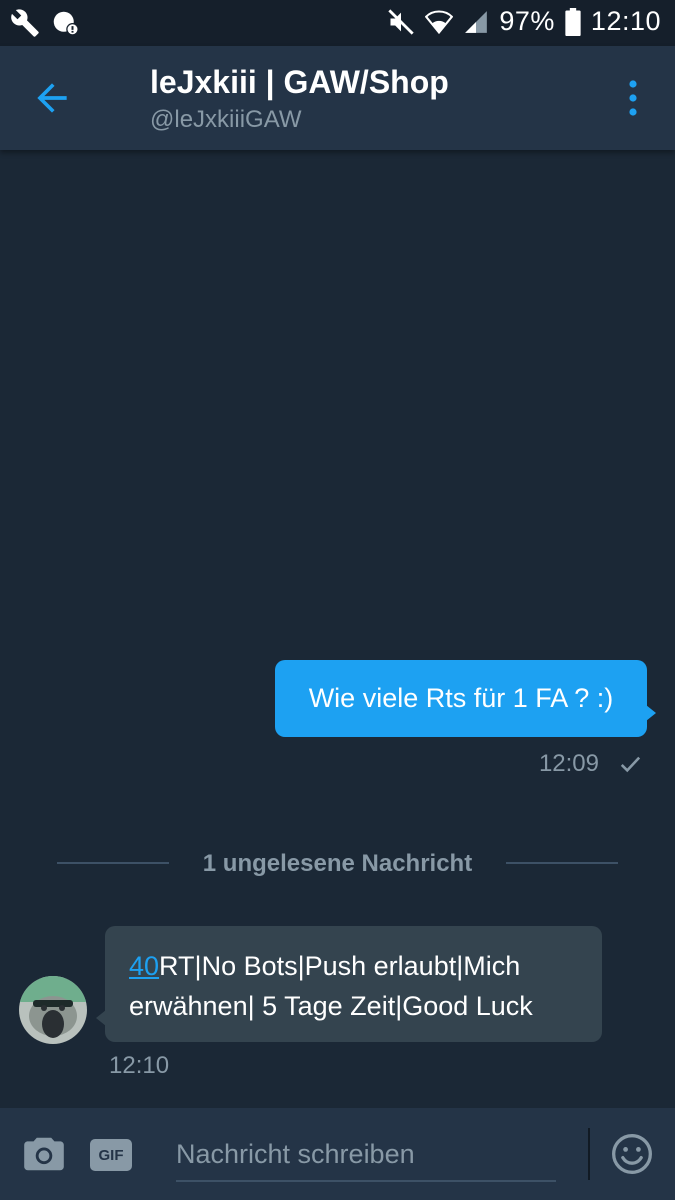 The height and width of the screenshot is (1200, 675). Describe the element at coordinates (573, 21) in the screenshot. I see `battery-icon` at that location.